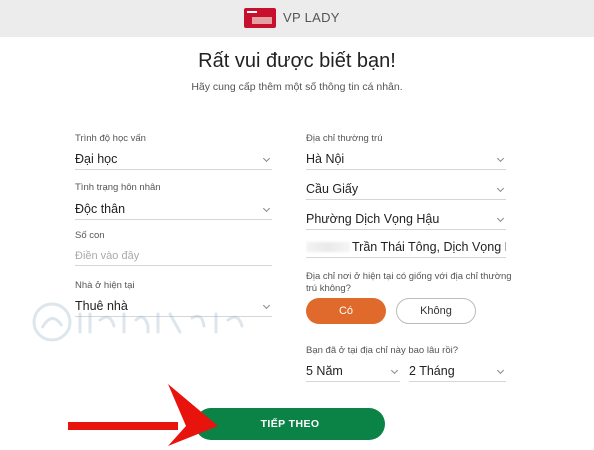 The height and width of the screenshot is (450, 594). What do you see at coordinates (429, 247) in the screenshot?
I see `street-value: Trần Thái Tông, Dịch Vọng H` at bounding box center [429, 247].